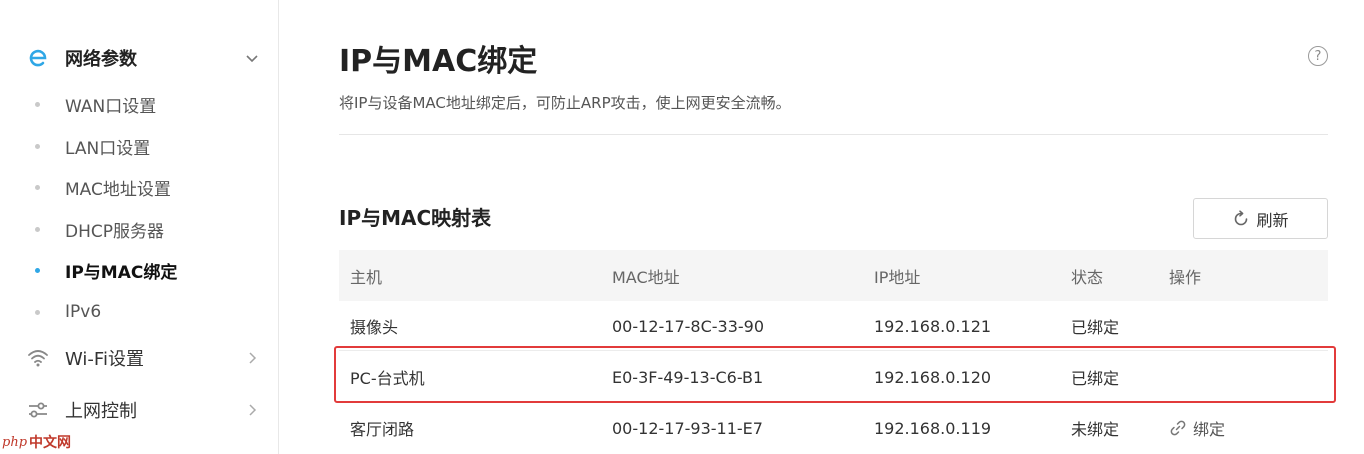 The width and height of the screenshot is (1364, 454). What do you see at coordinates (1185, 277) in the screenshot?
I see `column-header-action: 操作` at bounding box center [1185, 277].